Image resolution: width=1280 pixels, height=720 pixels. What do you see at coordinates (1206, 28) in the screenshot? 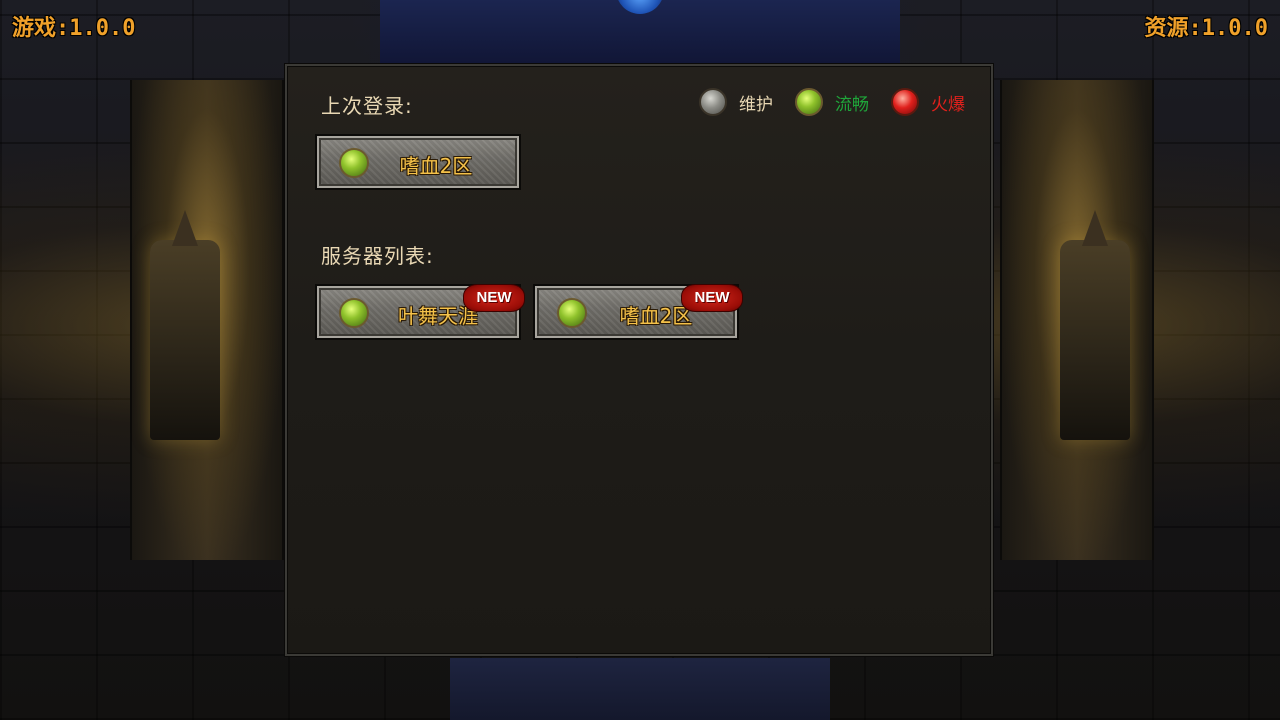
I see `resource-version: 资源:1.0.0` at bounding box center [1206, 28].